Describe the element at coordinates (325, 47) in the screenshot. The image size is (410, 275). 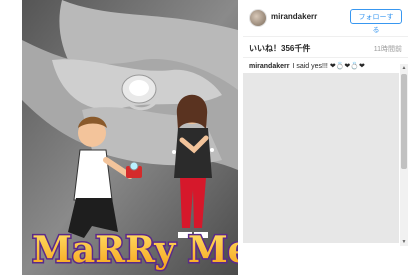
I see `likes-row: いいね！356千件 11時間前` at that location.